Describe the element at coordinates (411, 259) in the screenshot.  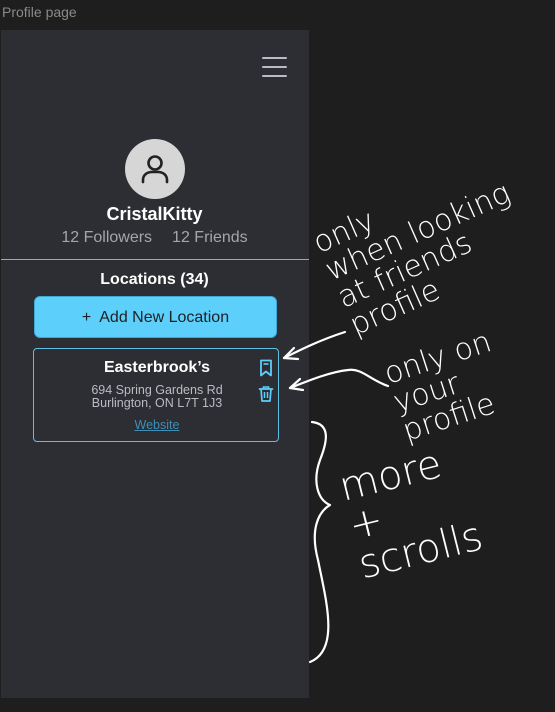
I see `annotation-friends-profile: only when looking at friends profile` at that location.